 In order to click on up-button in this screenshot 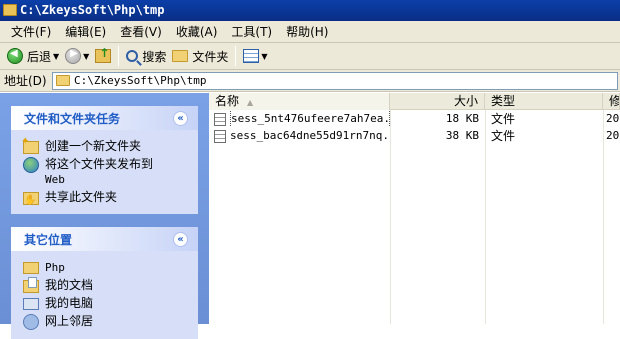, I will do `click(103, 56)`.